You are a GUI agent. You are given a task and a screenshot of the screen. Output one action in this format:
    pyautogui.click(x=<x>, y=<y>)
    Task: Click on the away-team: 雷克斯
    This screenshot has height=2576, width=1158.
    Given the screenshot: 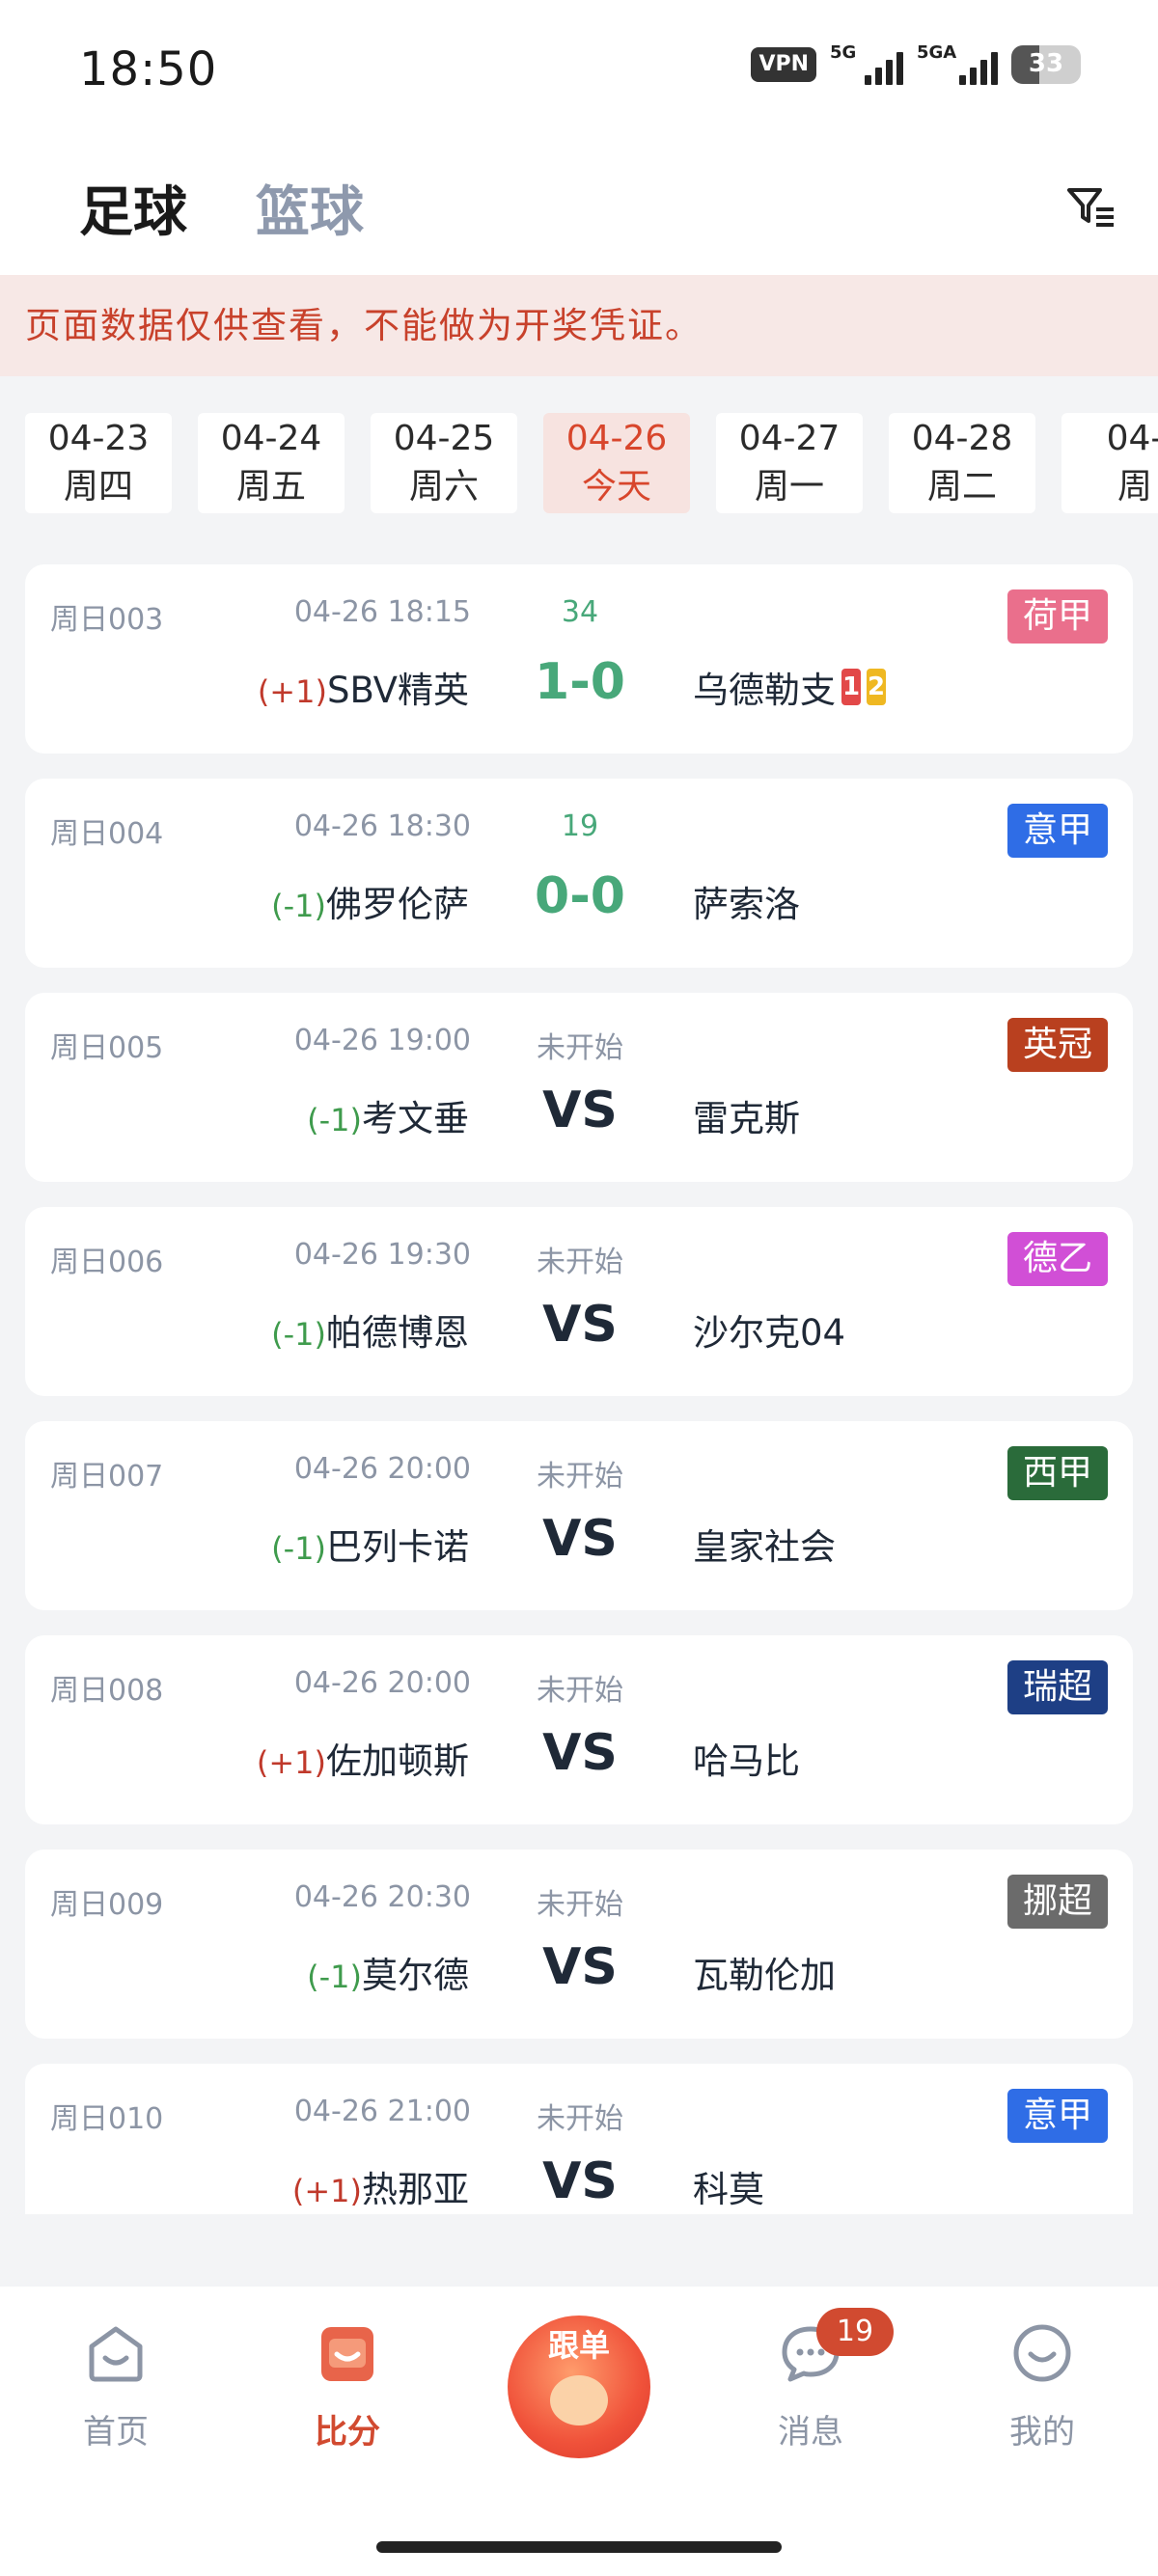 What is the action you would take?
    pyautogui.click(x=746, y=1115)
    